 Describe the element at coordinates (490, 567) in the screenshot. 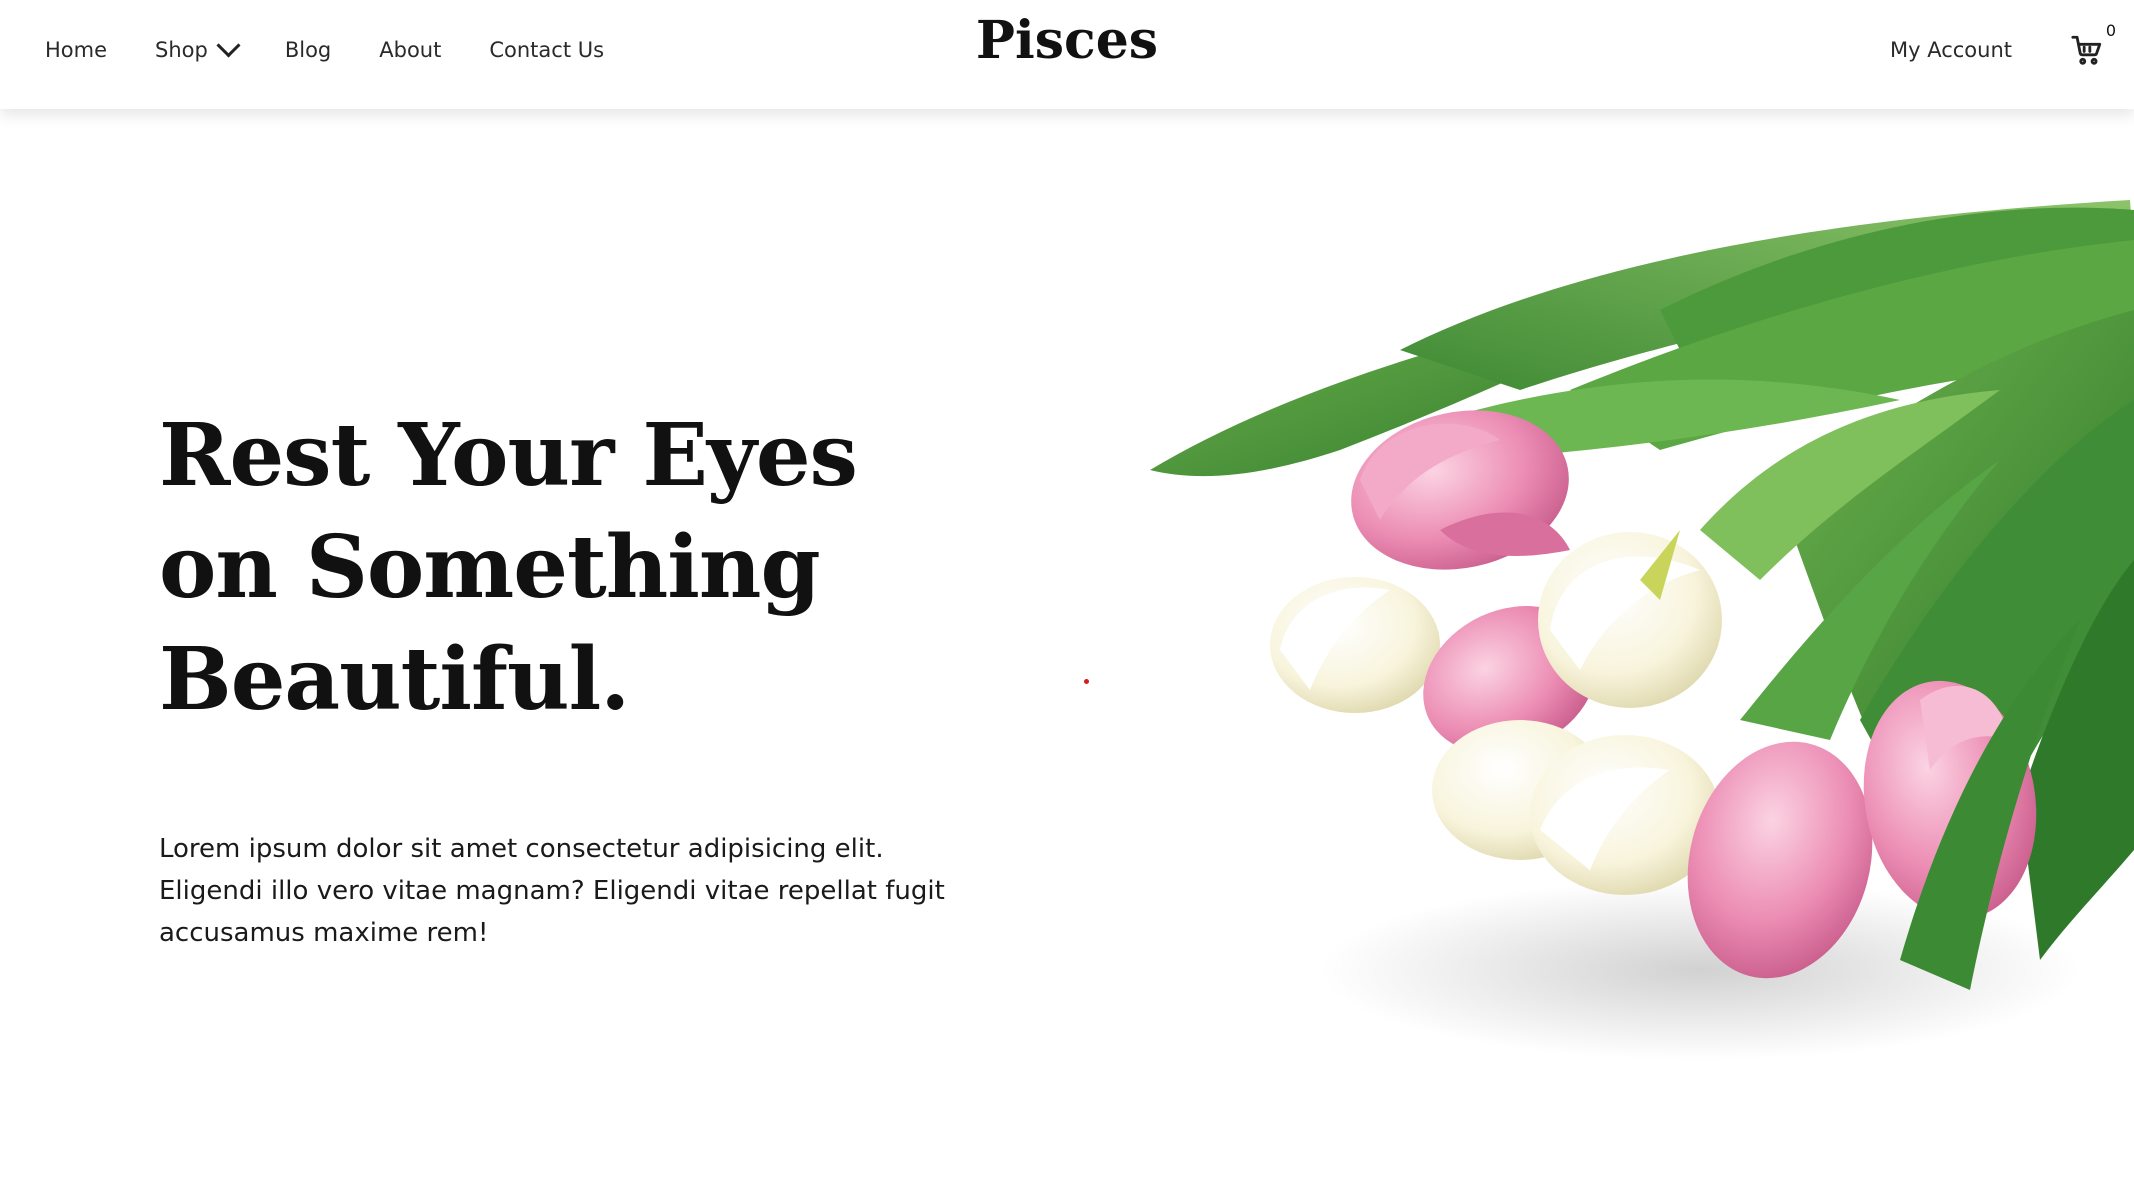

I see `hero-headline-line-2: on Something` at that location.